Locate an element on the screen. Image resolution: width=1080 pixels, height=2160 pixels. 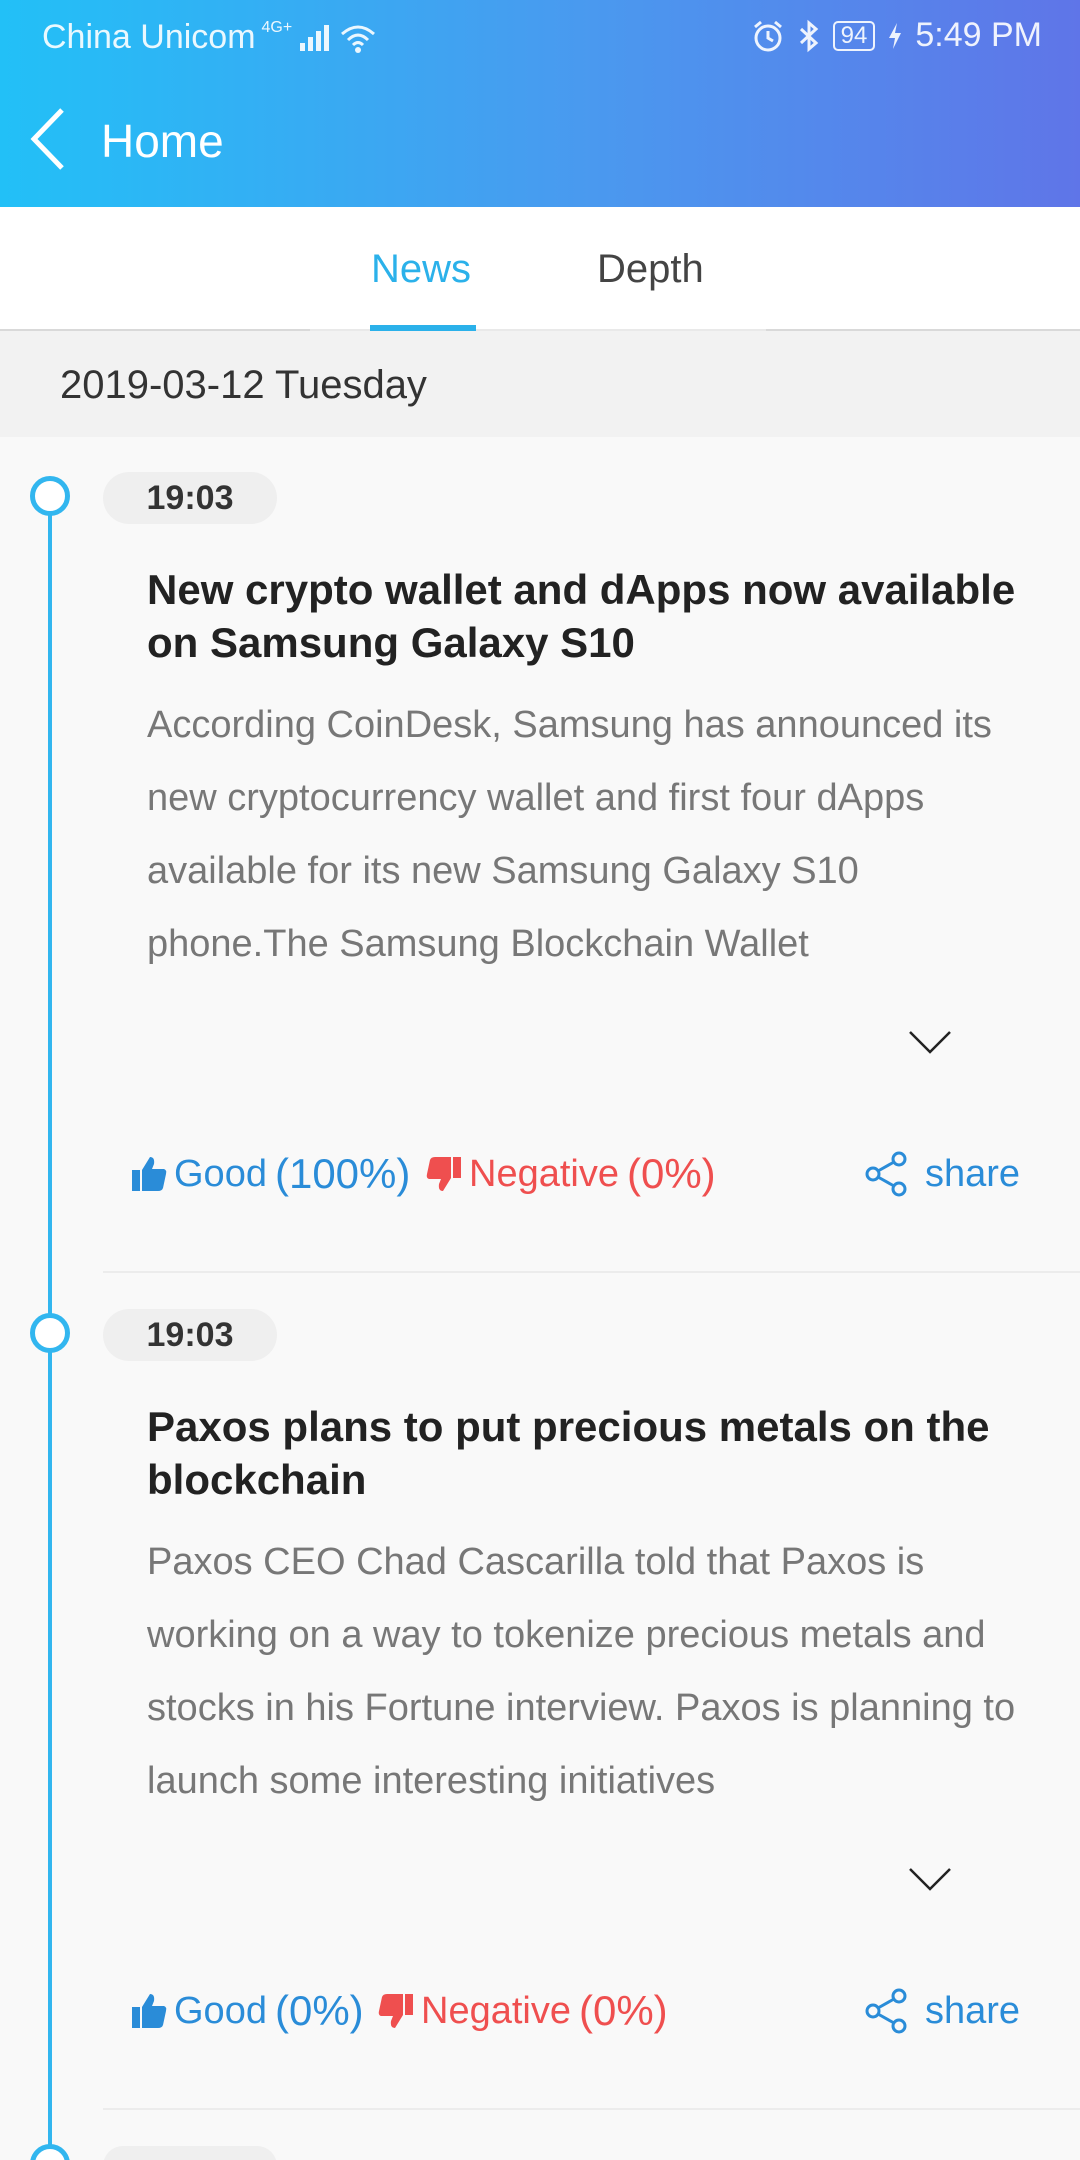
status-bar: China Unicom 4G+ 94 5:49 PM is located at coordinates (540, 36).